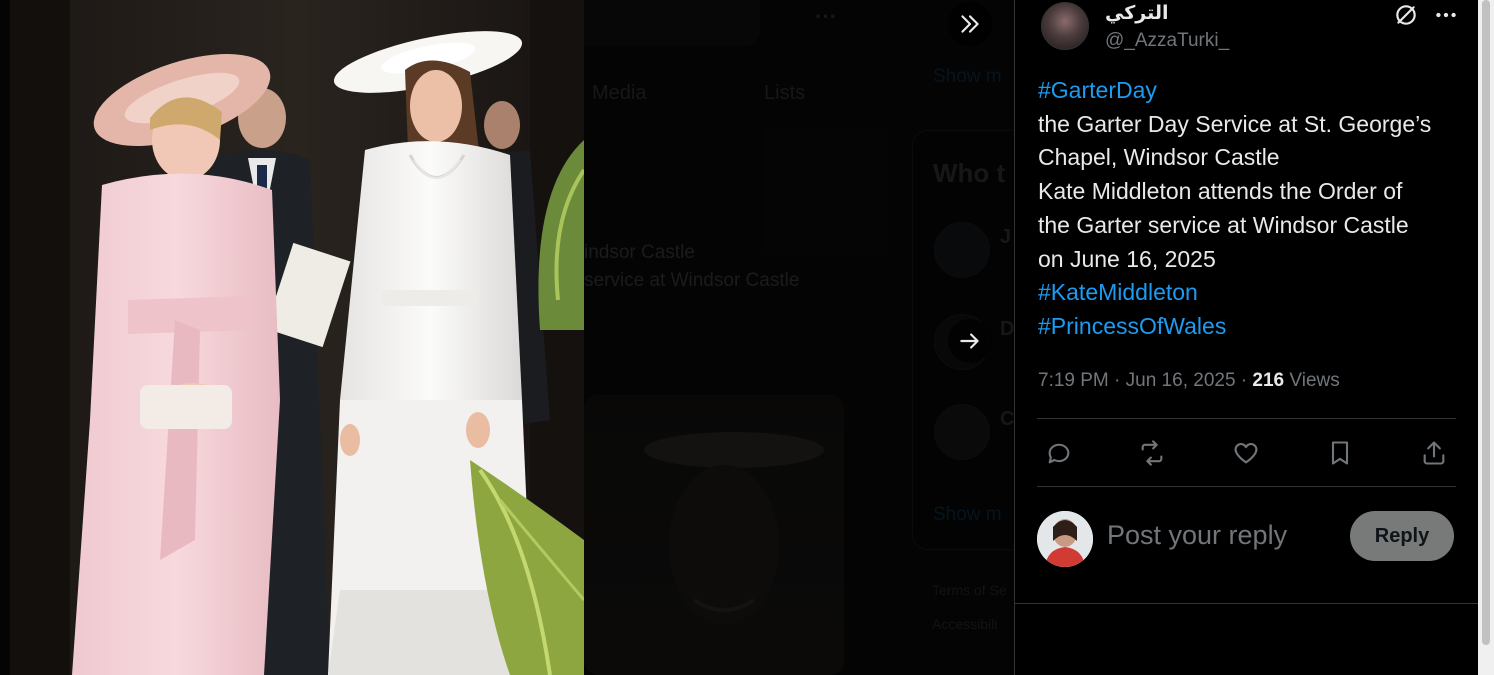 The width and height of the screenshot is (1494, 675). Describe the element at coordinates (1167, 41) in the screenshot. I see `author-handle: @_AzzaTurki_` at that location.